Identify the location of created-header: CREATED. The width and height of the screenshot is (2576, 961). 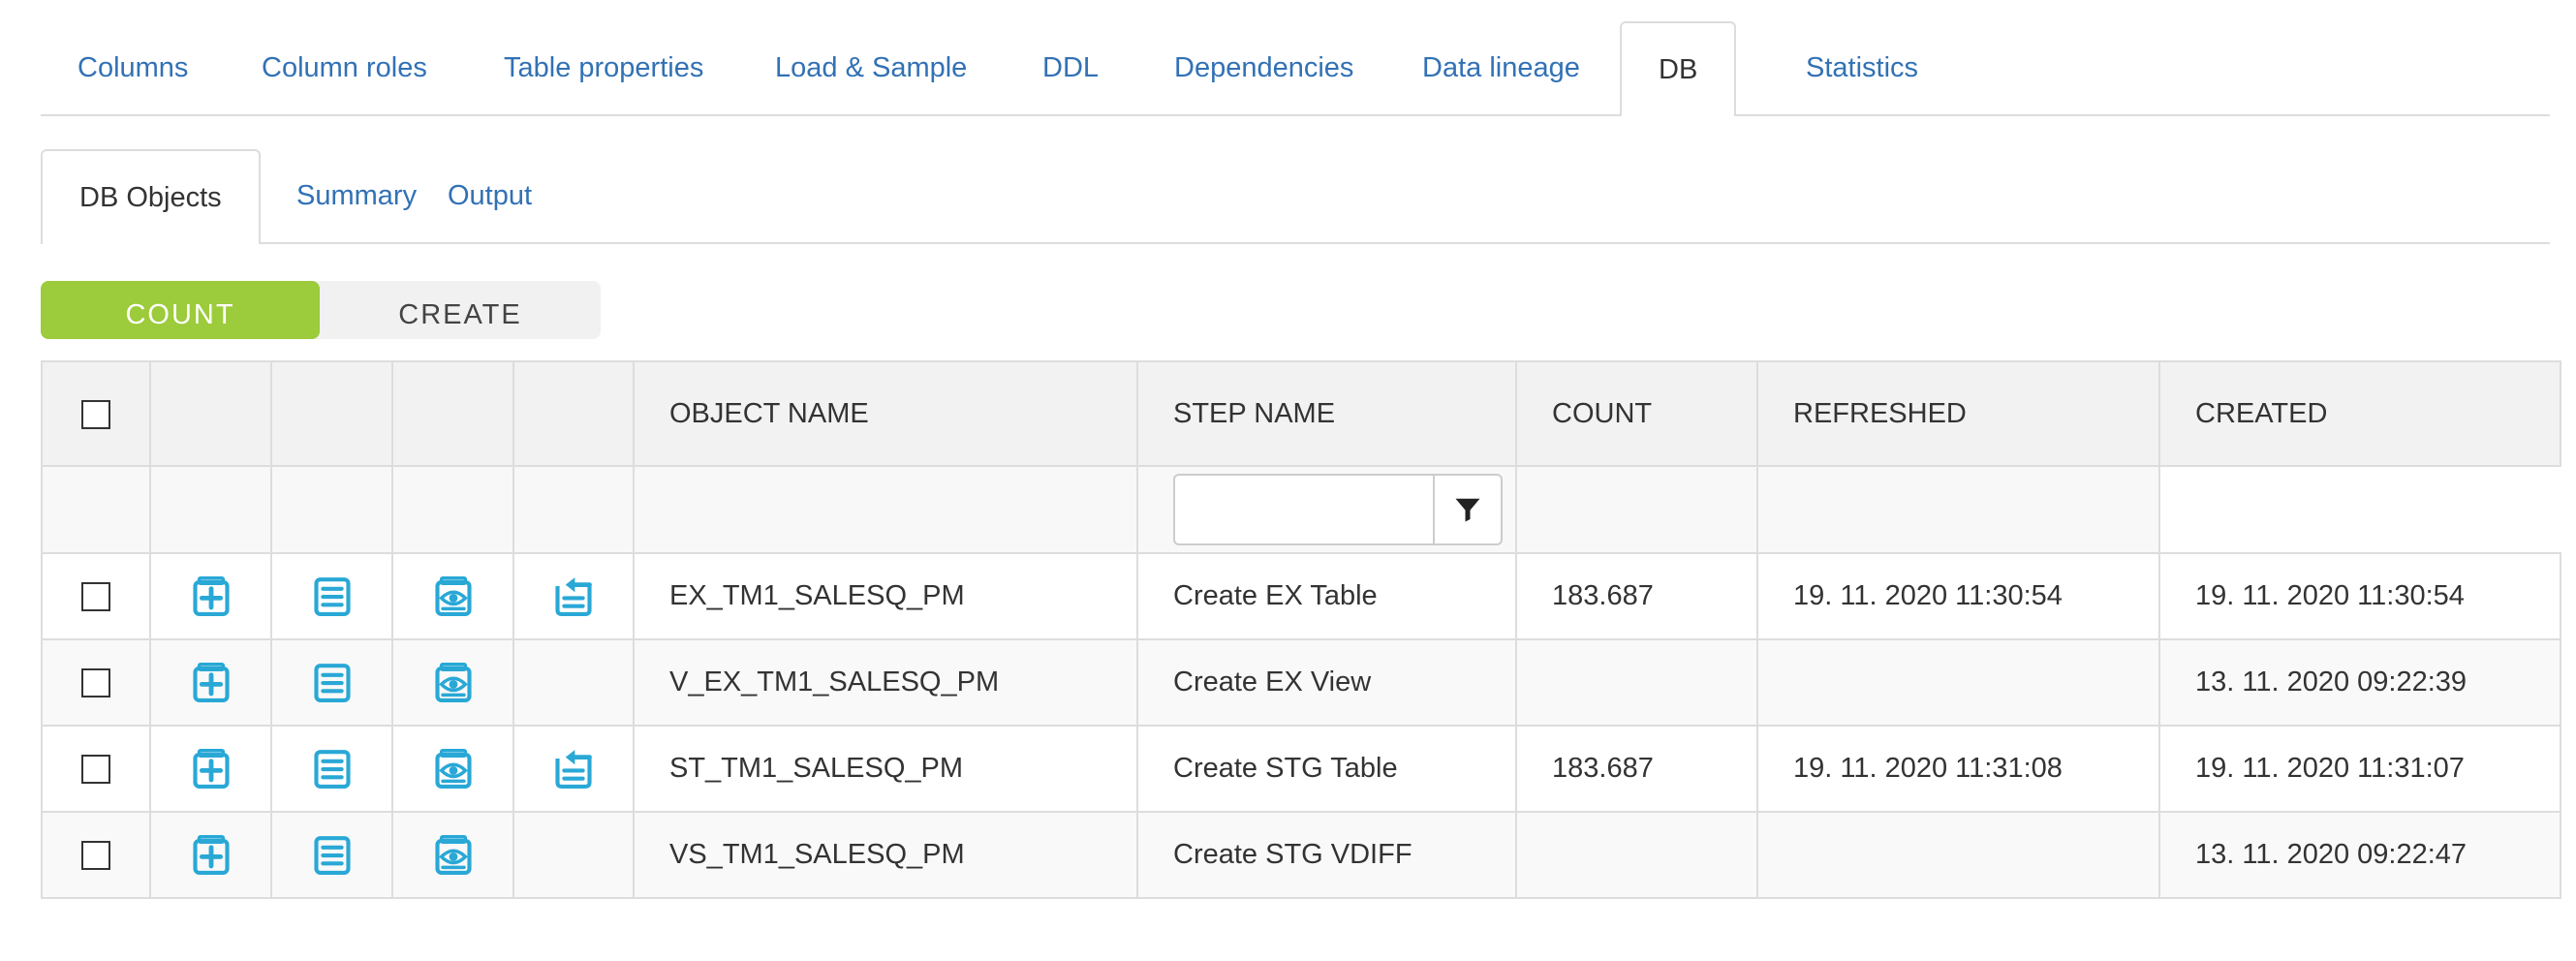
(2359, 413).